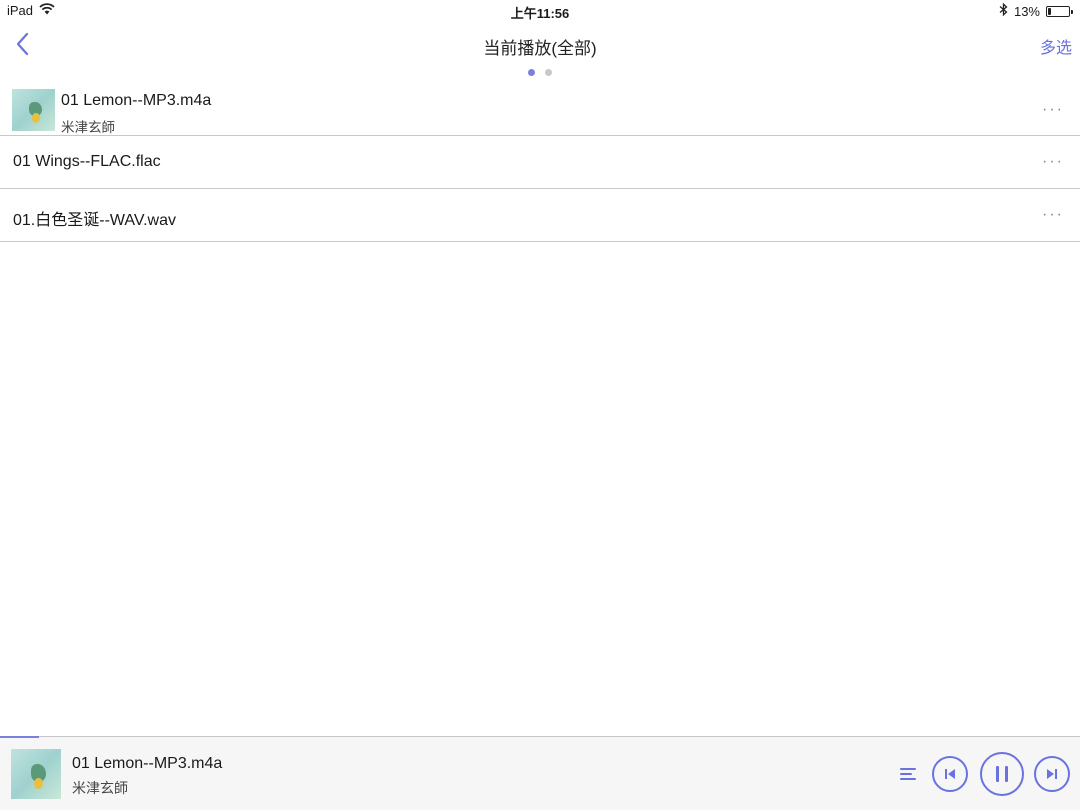  What do you see at coordinates (136, 100) in the screenshot?
I see `track-title: 01 Lemon--MP3.m4a` at bounding box center [136, 100].